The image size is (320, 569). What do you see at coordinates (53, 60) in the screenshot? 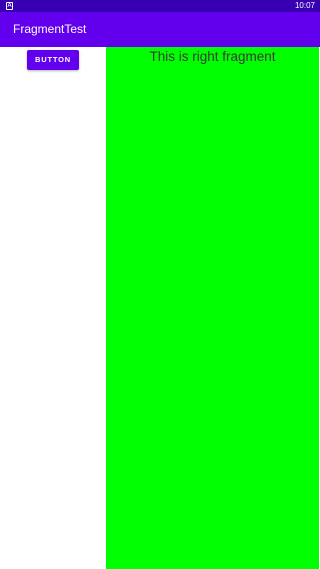
I see `left-fragment-button: BUTTON` at bounding box center [53, 60].